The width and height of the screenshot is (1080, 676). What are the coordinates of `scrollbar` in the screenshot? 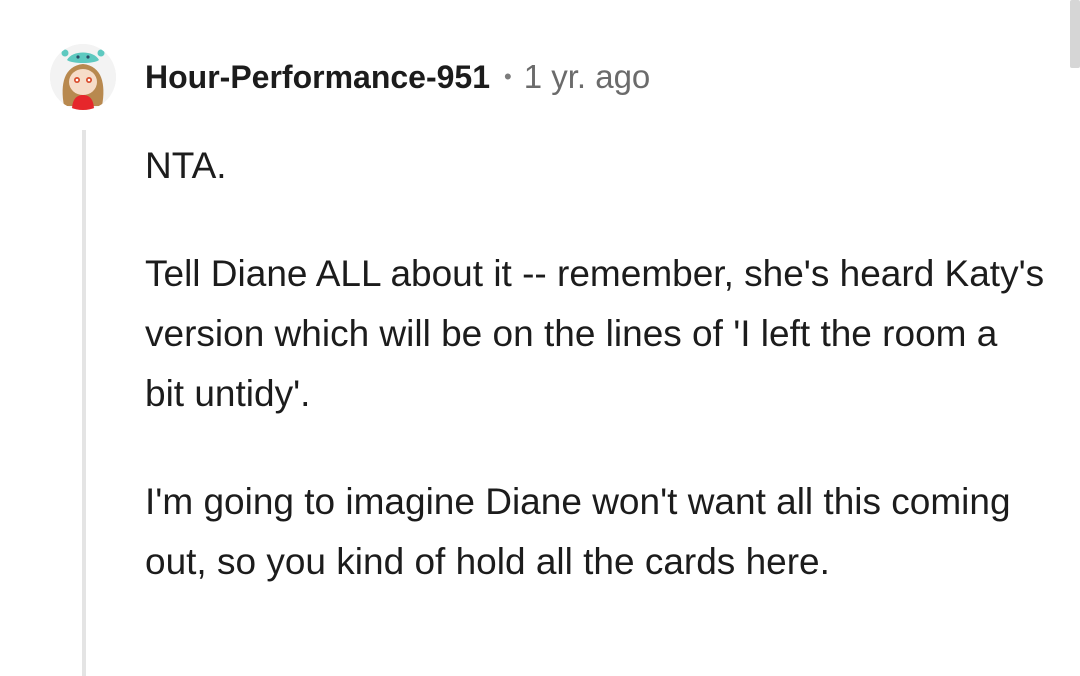 It's located at (1075, 34).